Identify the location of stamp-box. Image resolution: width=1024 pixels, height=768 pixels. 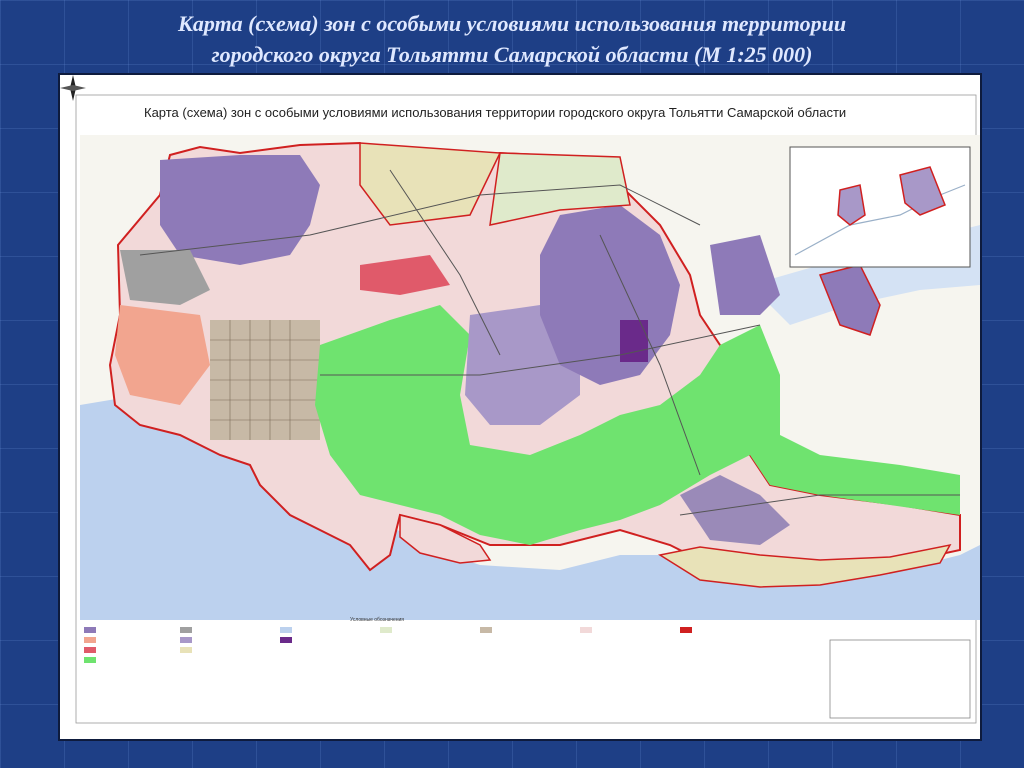
(900, 679).